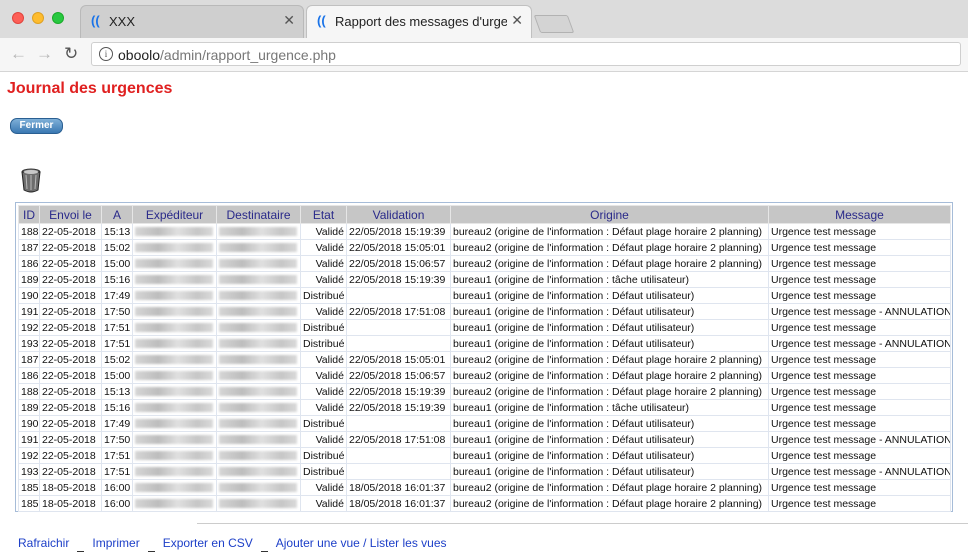 The width and height of the screenshot is (968, 555). What do you see at coordinates (29, 214) in the screenshot?
I see `column-header: ID` at bounding box center [29, 214].